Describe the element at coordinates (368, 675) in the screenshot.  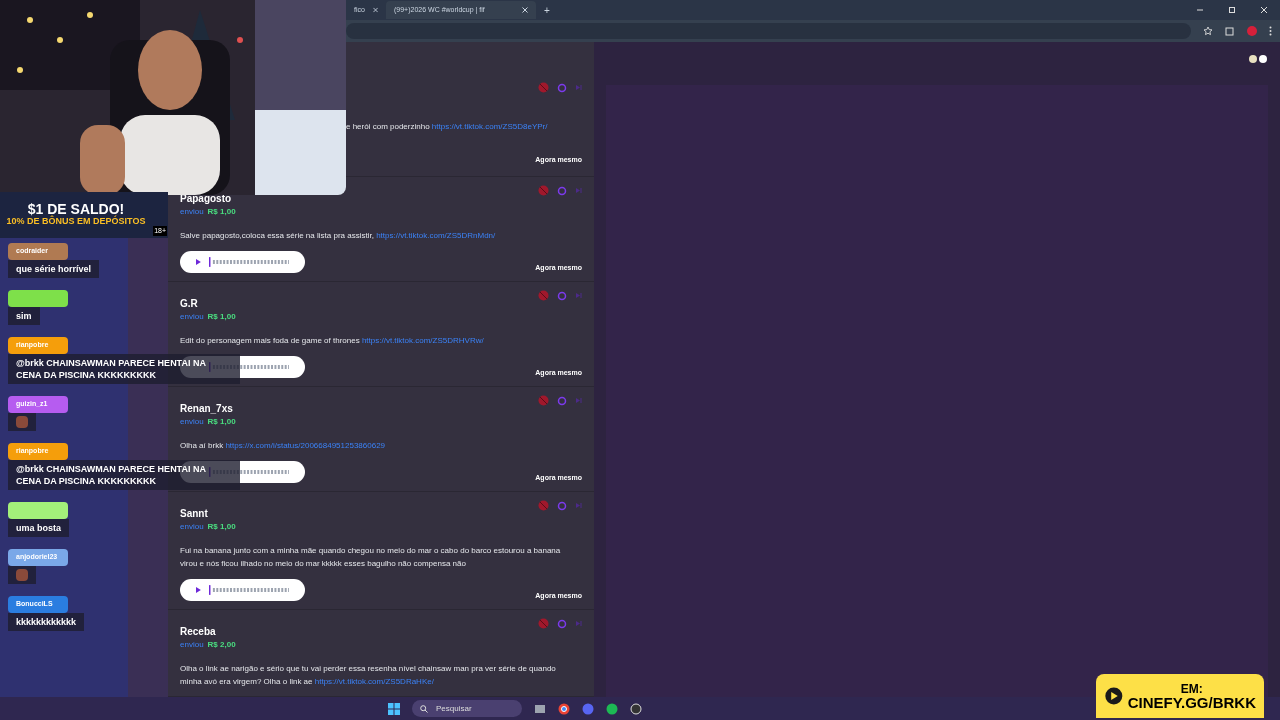
I see `donation-message: Olha o link ae narigão e sério que tu vai perder essa resenha nível chainsaw man pra ver série de quando minha avó era virgem? Olha o link ae https://vt.tiktok.com/ZS5DRaHKe/` at that location.